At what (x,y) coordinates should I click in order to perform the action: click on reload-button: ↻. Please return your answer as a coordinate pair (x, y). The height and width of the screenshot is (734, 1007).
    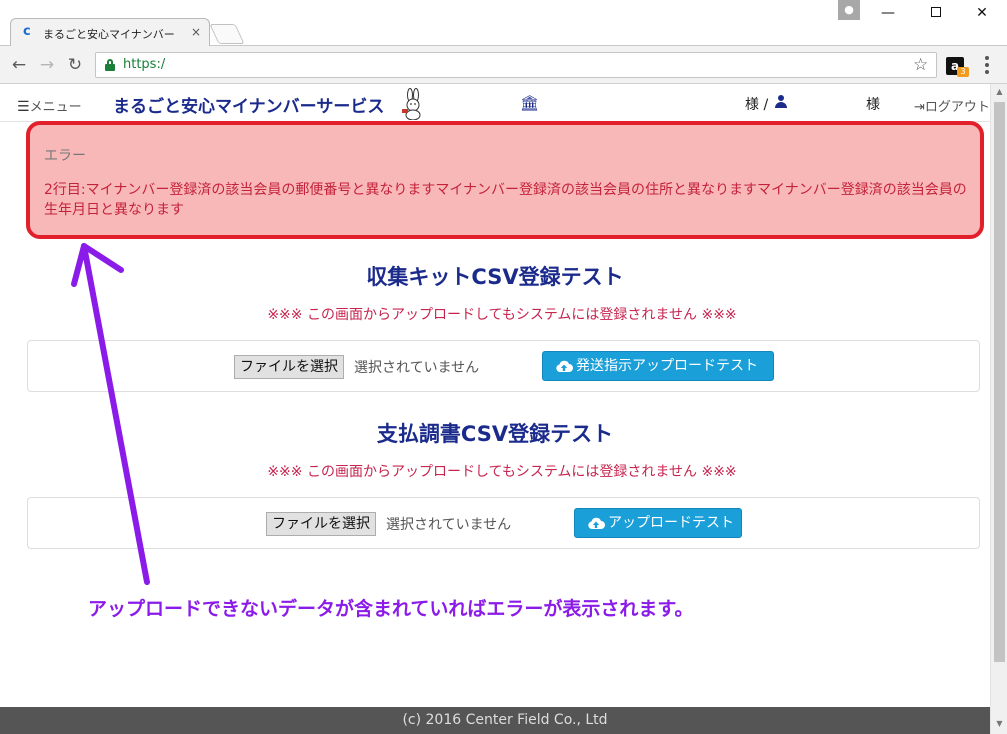
    Looking at the image, I should click on (75, 65).